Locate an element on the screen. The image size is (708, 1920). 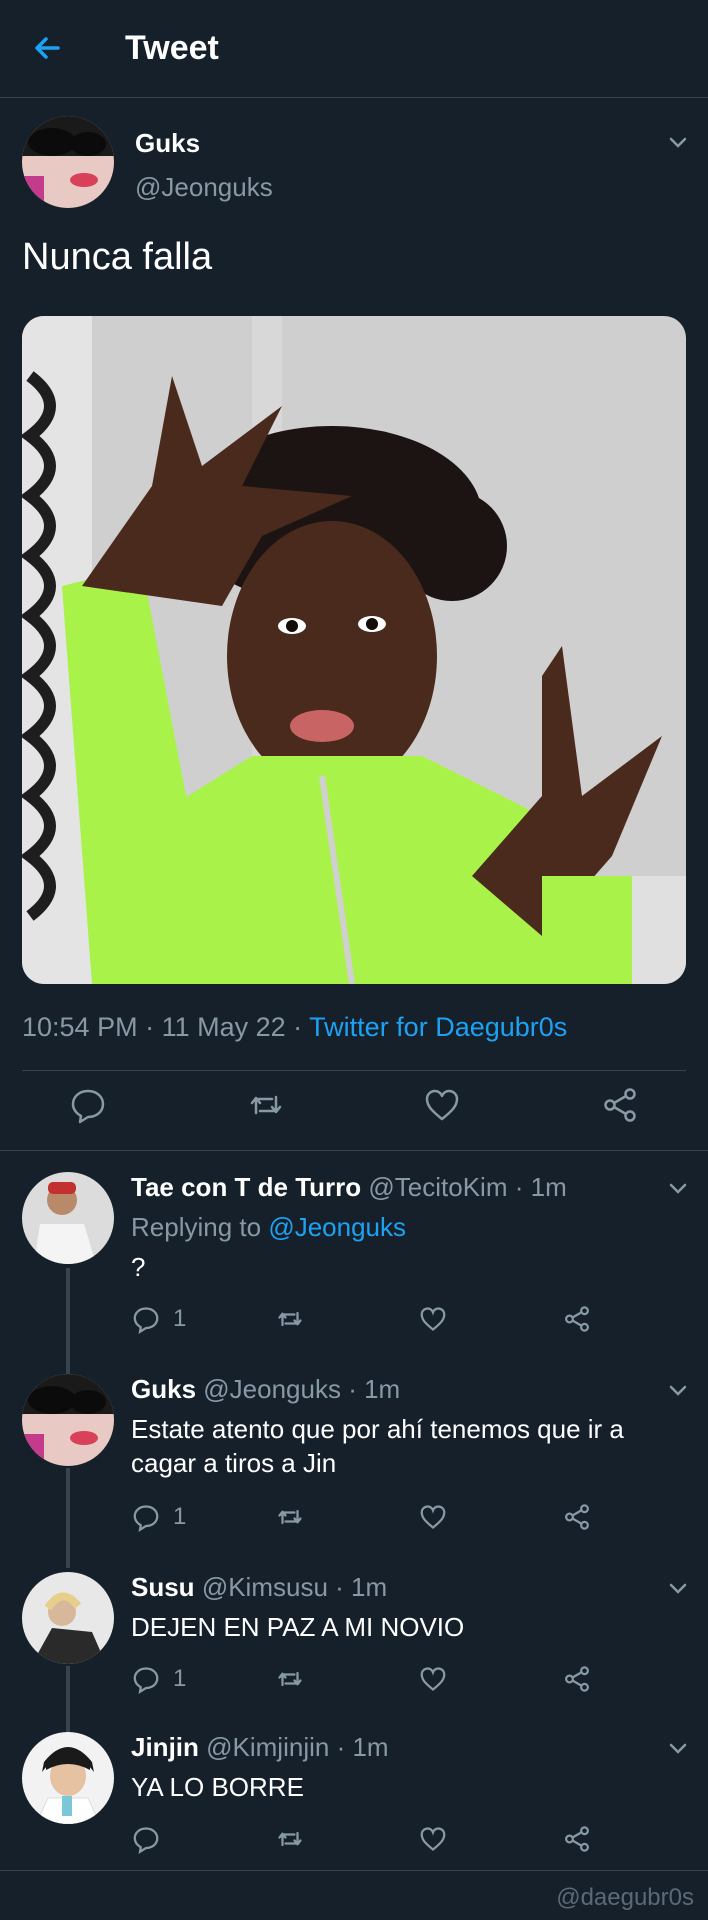
author-handle: @Jeonguks is located at coordinates (204, 187).